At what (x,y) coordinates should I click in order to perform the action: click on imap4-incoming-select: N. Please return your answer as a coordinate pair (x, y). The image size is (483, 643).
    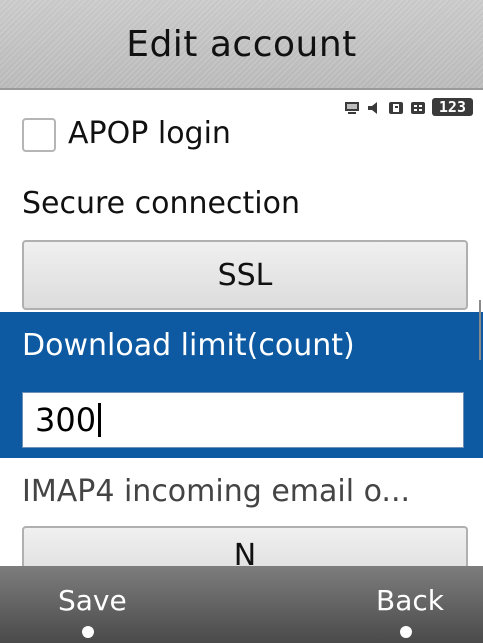
    Looking at the image, I should click on (245, 547).